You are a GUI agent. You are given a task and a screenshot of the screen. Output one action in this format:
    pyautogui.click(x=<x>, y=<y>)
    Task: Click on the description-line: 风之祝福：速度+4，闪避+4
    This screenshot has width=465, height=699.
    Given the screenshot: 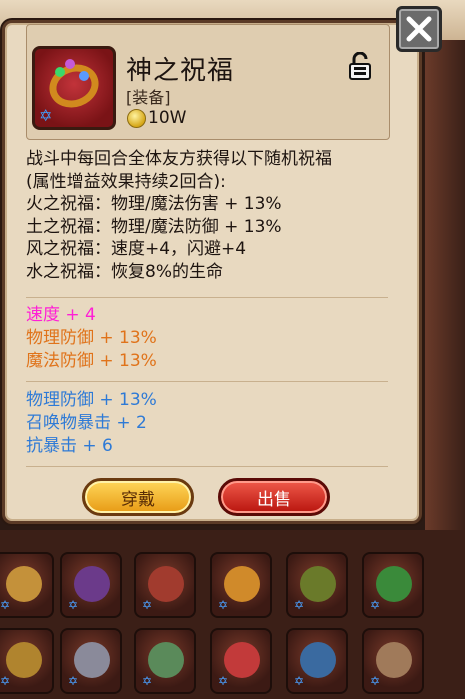 What is the action you would take?
    pyautogui.click(x=136, y=249)
    